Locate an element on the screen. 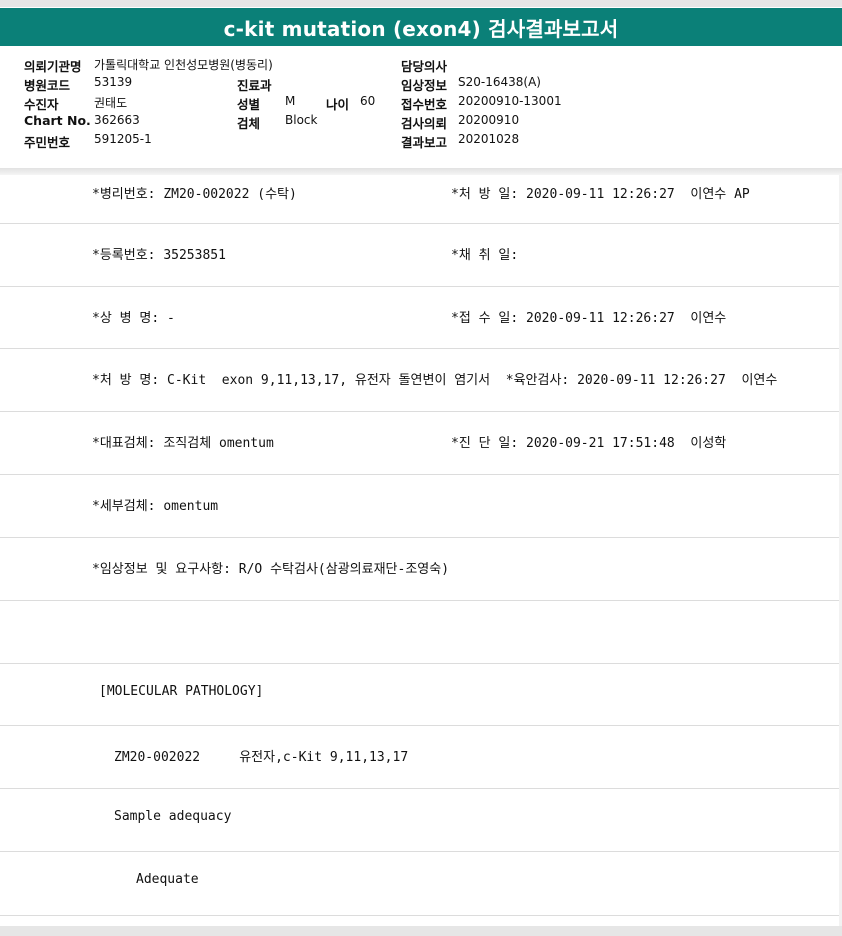 This screenshot has width=842, height=936. diagnosis-name: *상 병 명: - is located at coordinates (133, 318).